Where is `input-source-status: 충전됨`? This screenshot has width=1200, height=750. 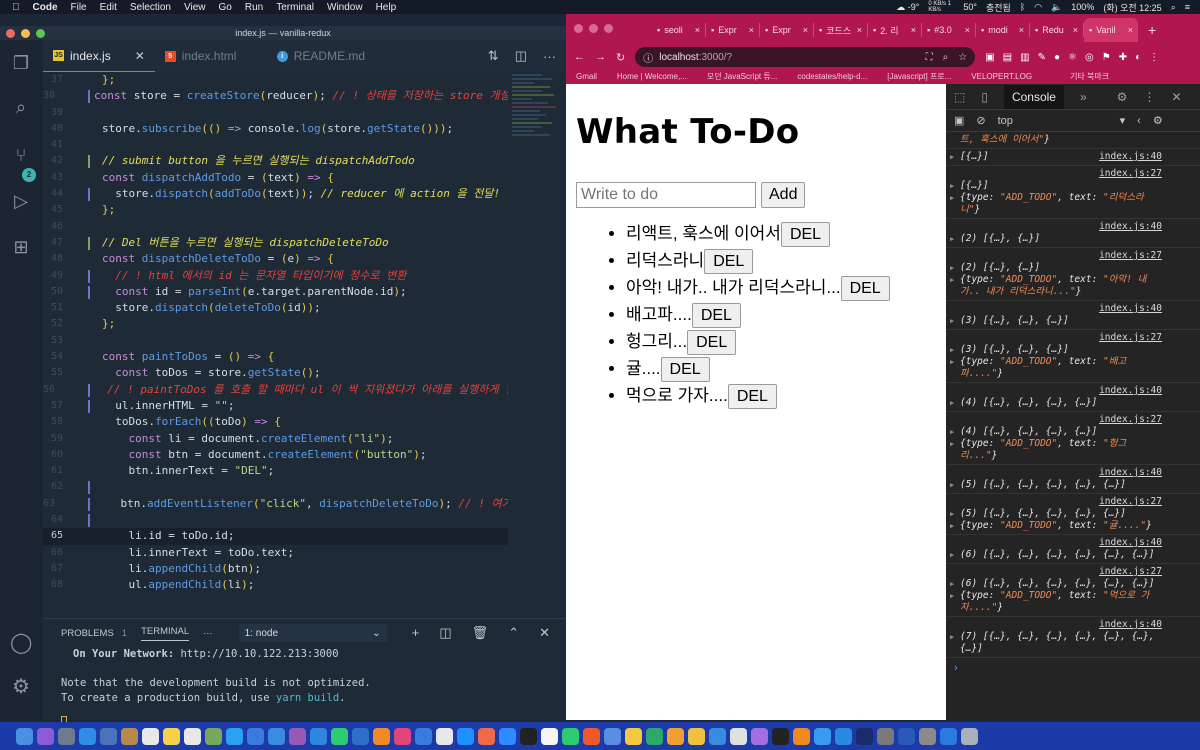
input-source-status: 충전됨 is located at coordinates (998, 7).